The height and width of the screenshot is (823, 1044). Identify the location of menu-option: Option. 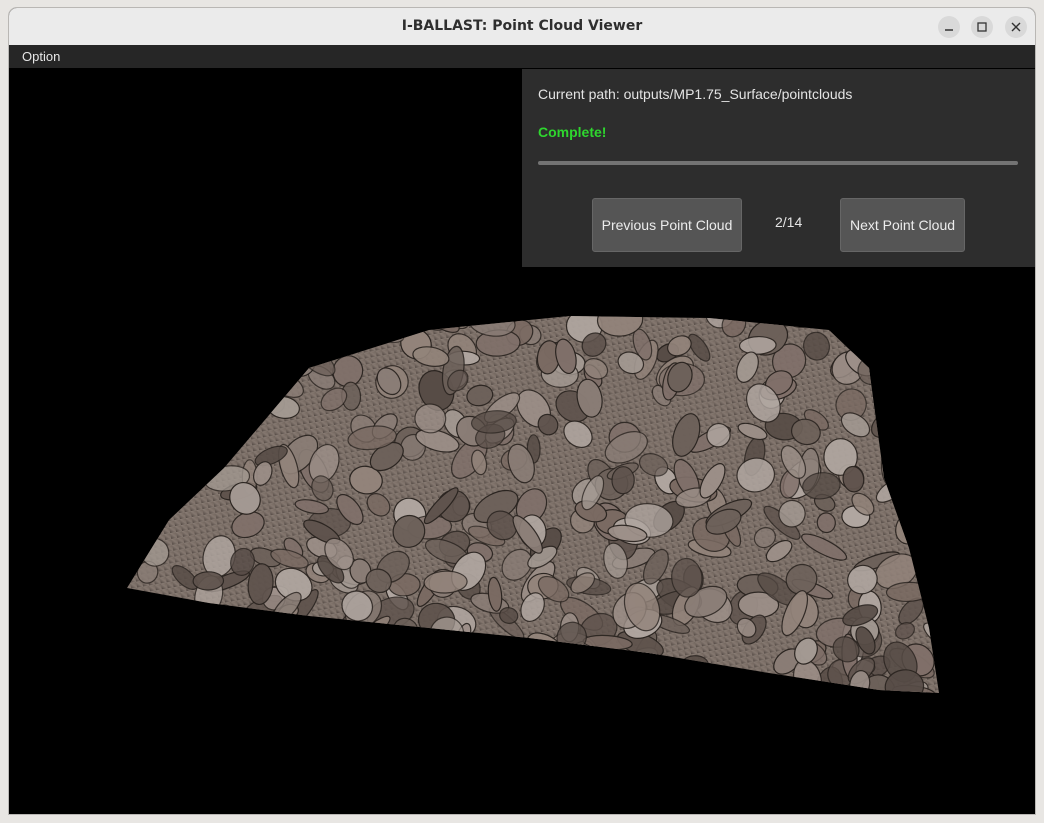
(41, 56).